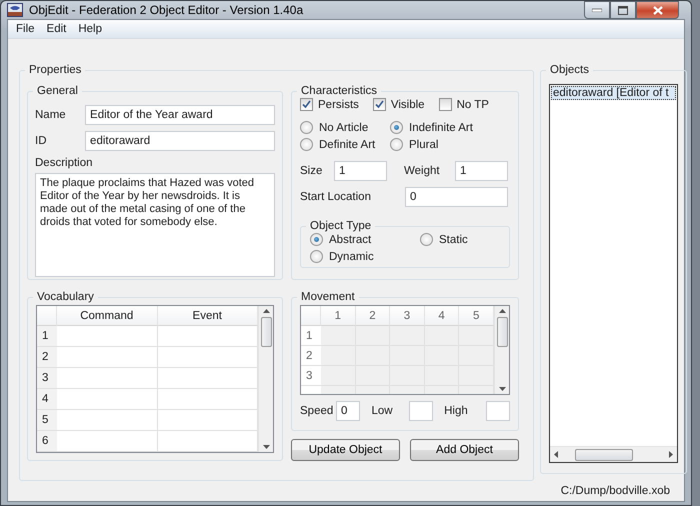  I want to click on input-field: Editor of the Year award, so click(180, 115).